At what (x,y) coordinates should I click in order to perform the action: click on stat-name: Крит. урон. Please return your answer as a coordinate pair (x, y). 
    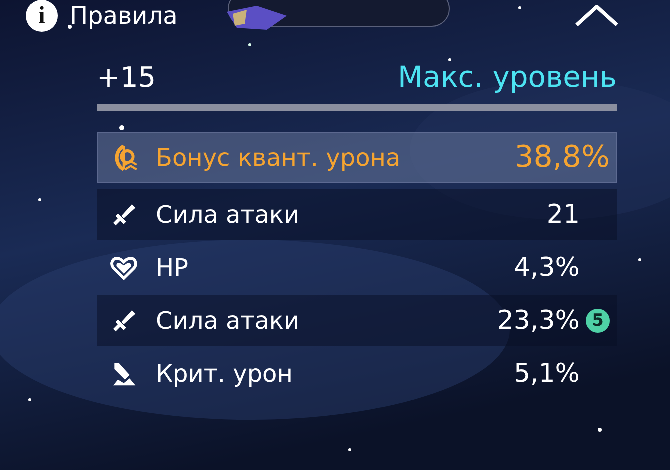
    Looking at the image, I should click on (225, 374).